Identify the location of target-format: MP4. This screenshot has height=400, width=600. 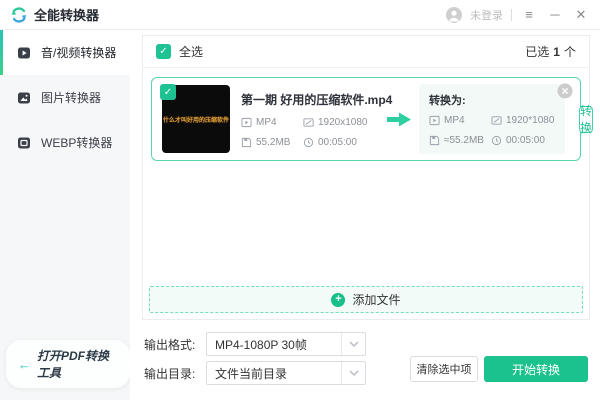
(460, 120).